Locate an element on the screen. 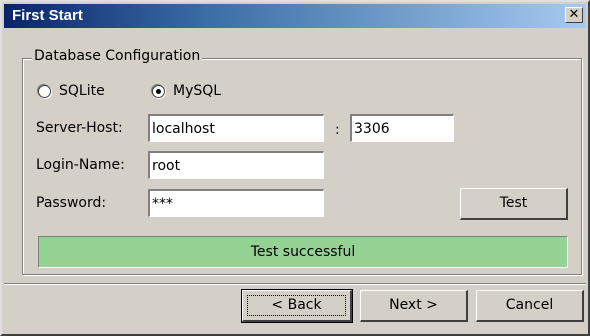 Image resolution: width=590 pixels, height=336 pixels. password-label: Password: is located at coordinates (71, 203).